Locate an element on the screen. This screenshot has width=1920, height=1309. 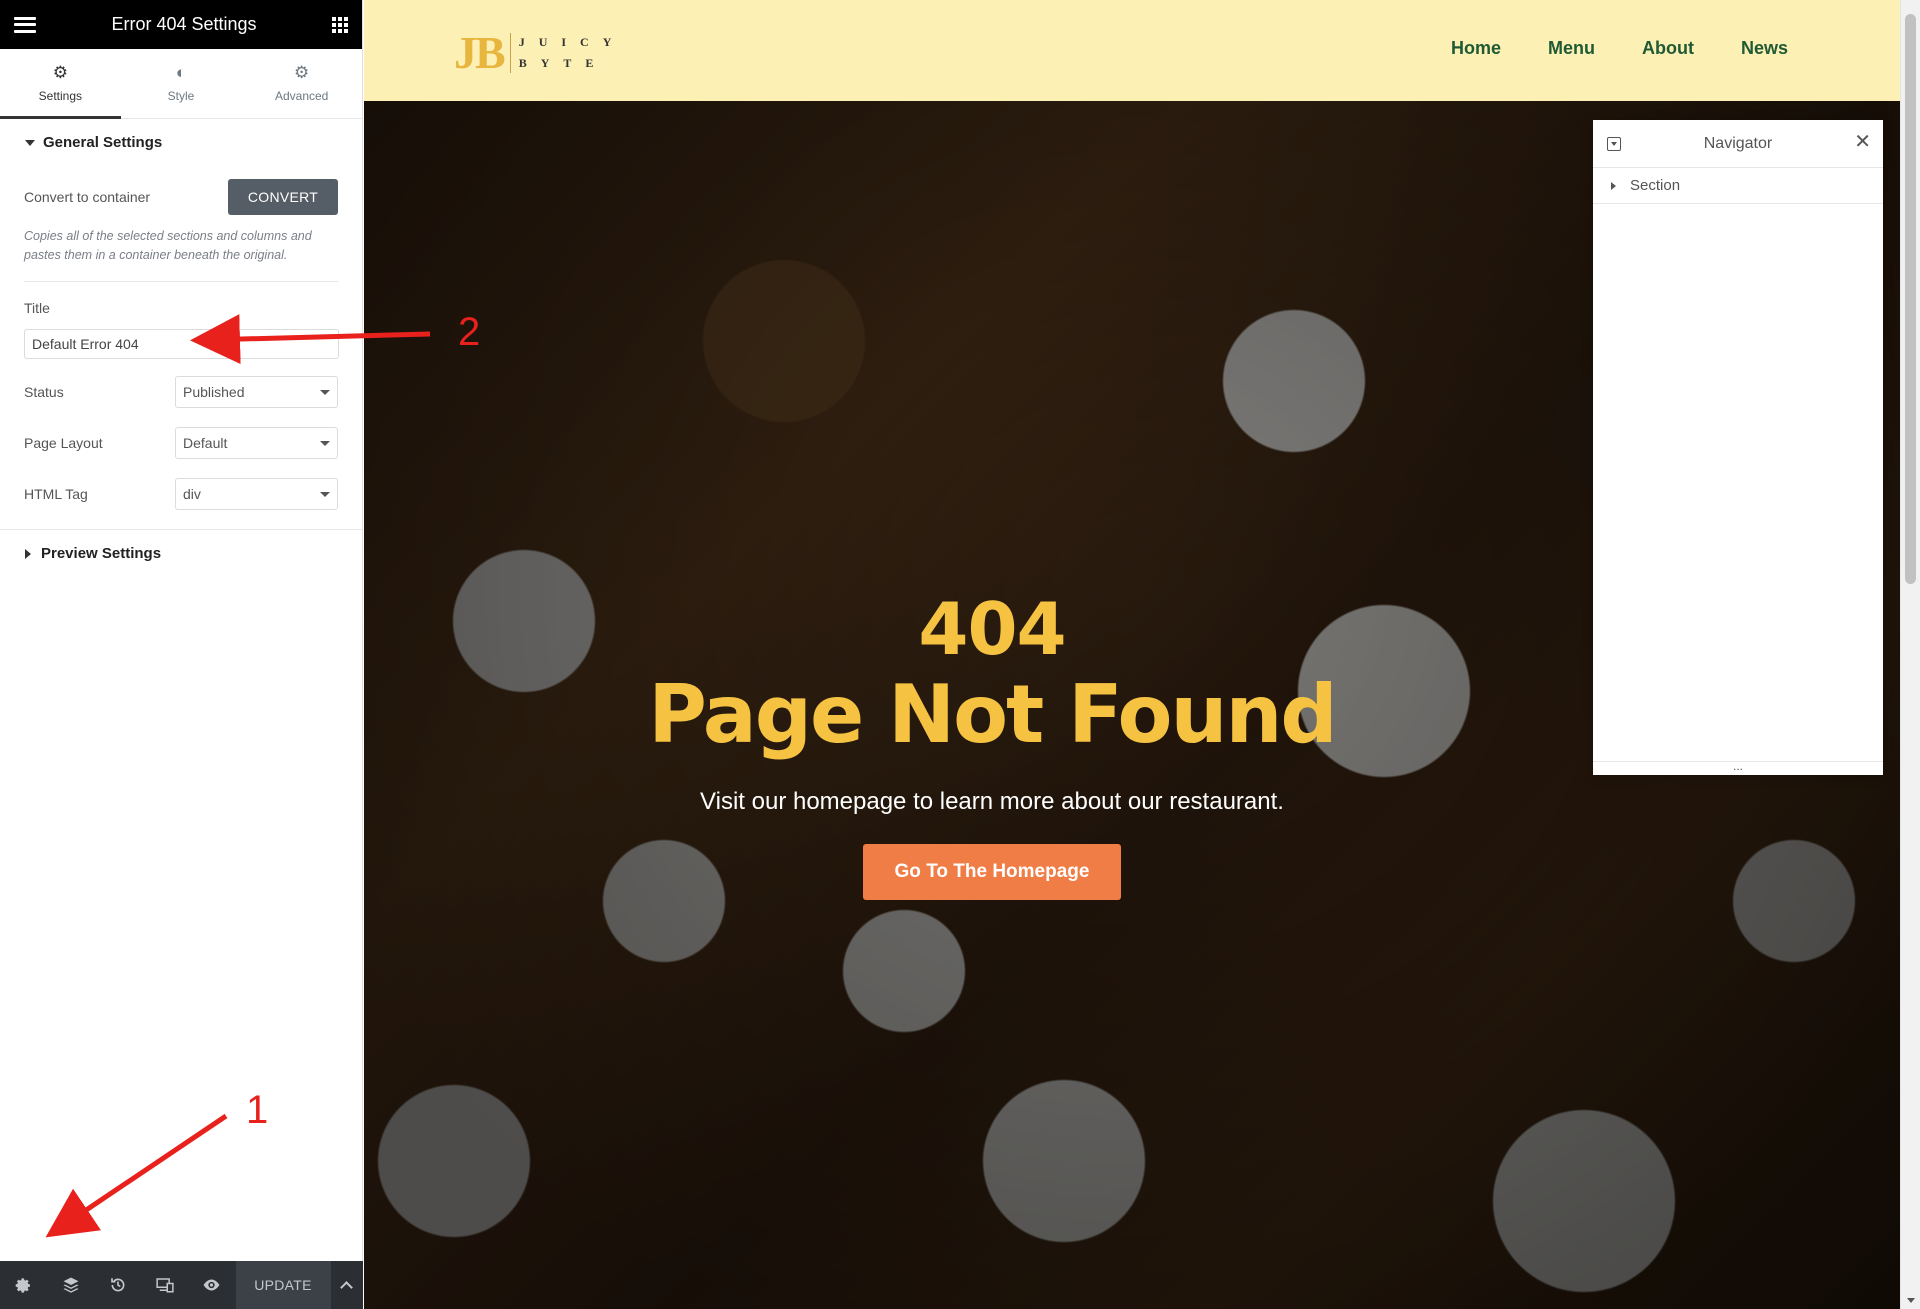
layers-icon is located at coordinates (70, 1285).